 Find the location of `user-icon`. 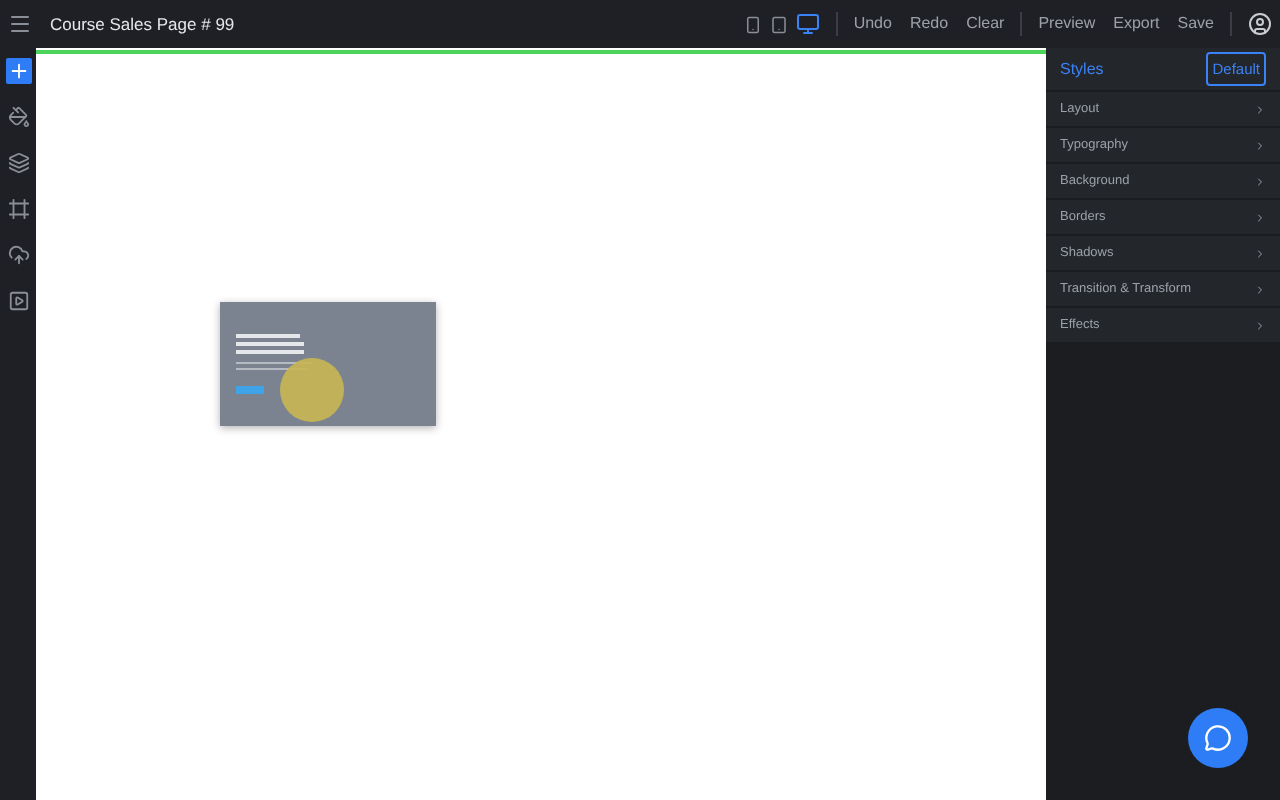

user-icon is located at coordinates (1260, 24).